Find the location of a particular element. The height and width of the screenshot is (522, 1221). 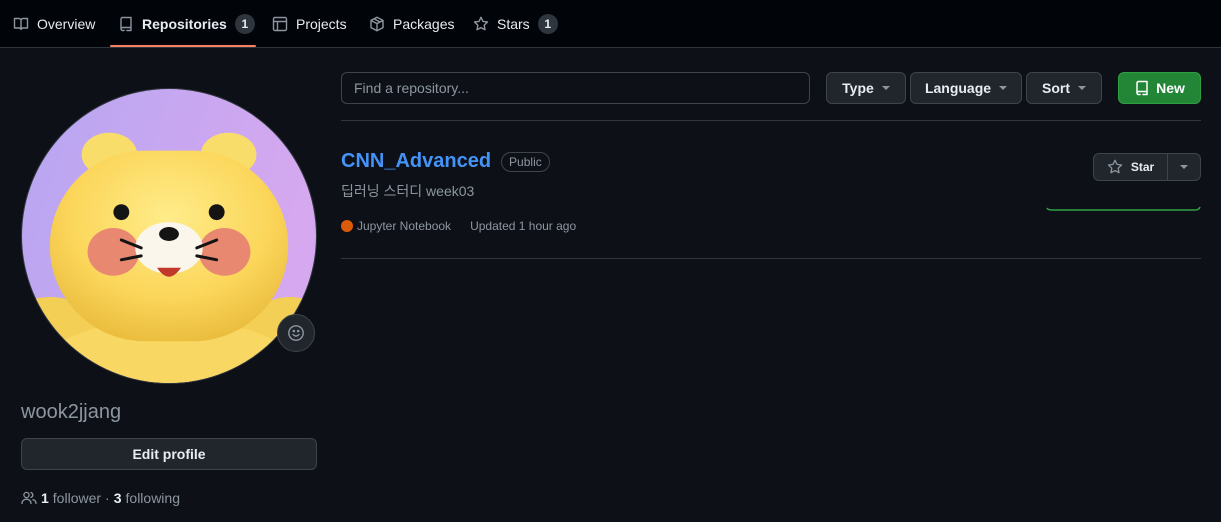

star-button: Star is located at coordinates (1130, 167).